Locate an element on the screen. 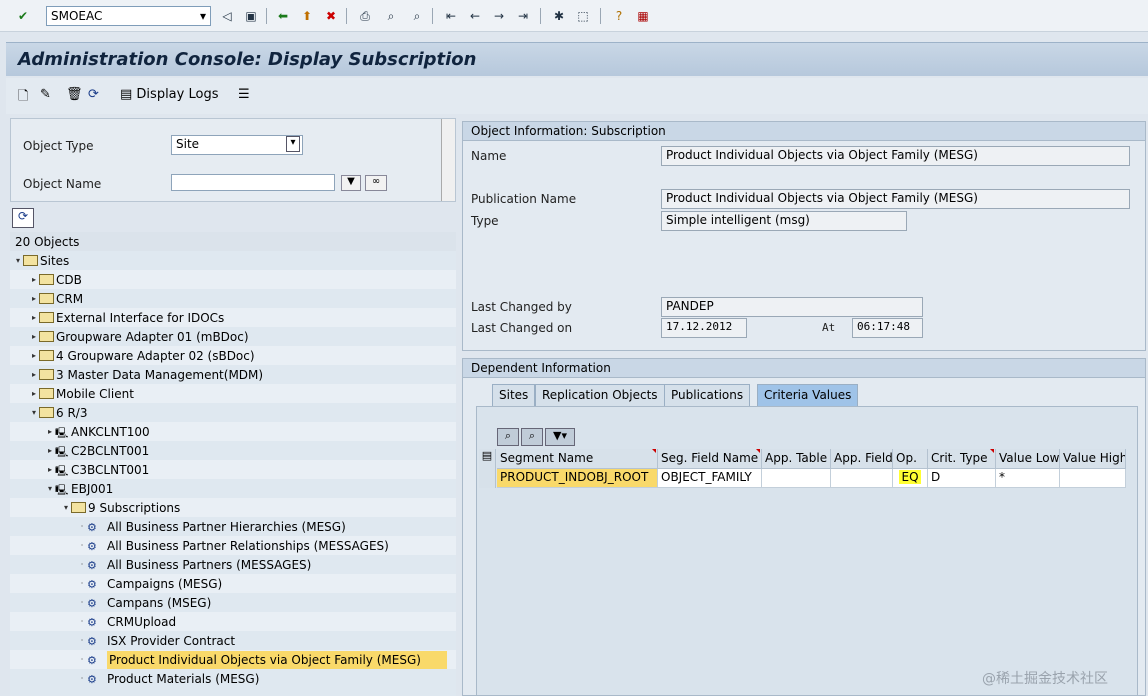  tree-node: ▸ Groupware Adapter 01 (mBDoc) is located at coordinates (233, 336).